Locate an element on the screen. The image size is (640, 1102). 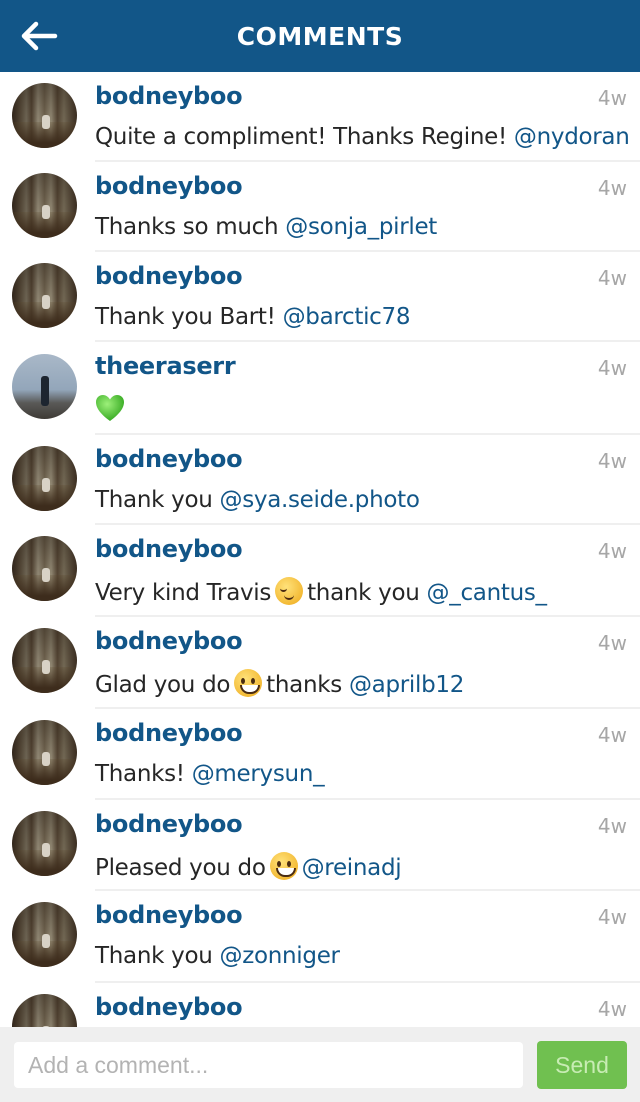
comment-text: Glad you do thanks @aprilb12 is located at coordinates (279, 683).